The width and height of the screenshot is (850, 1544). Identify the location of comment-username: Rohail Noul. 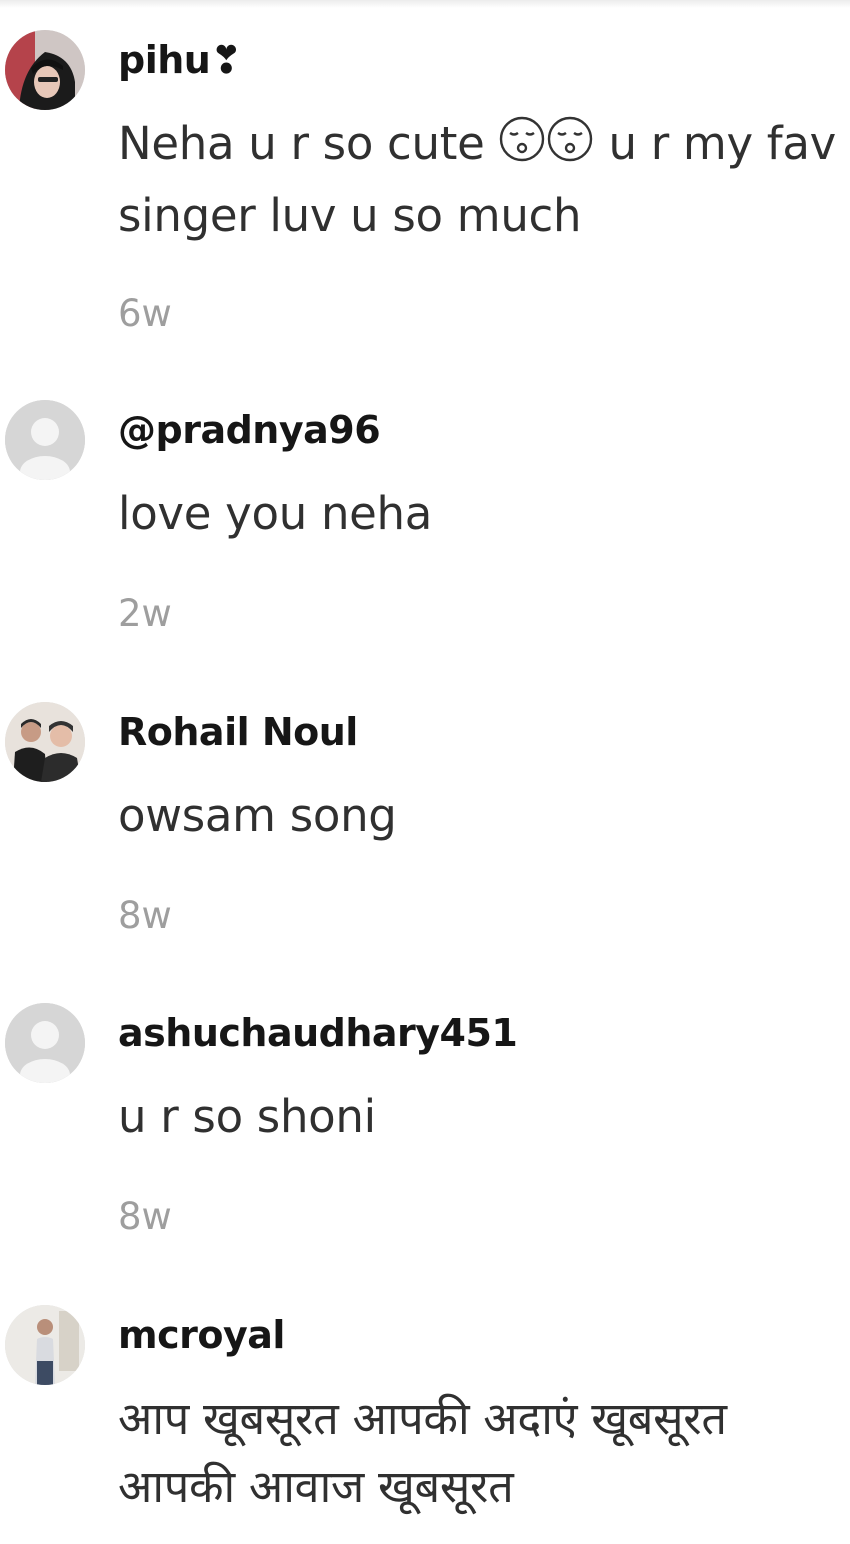
(238, 732).